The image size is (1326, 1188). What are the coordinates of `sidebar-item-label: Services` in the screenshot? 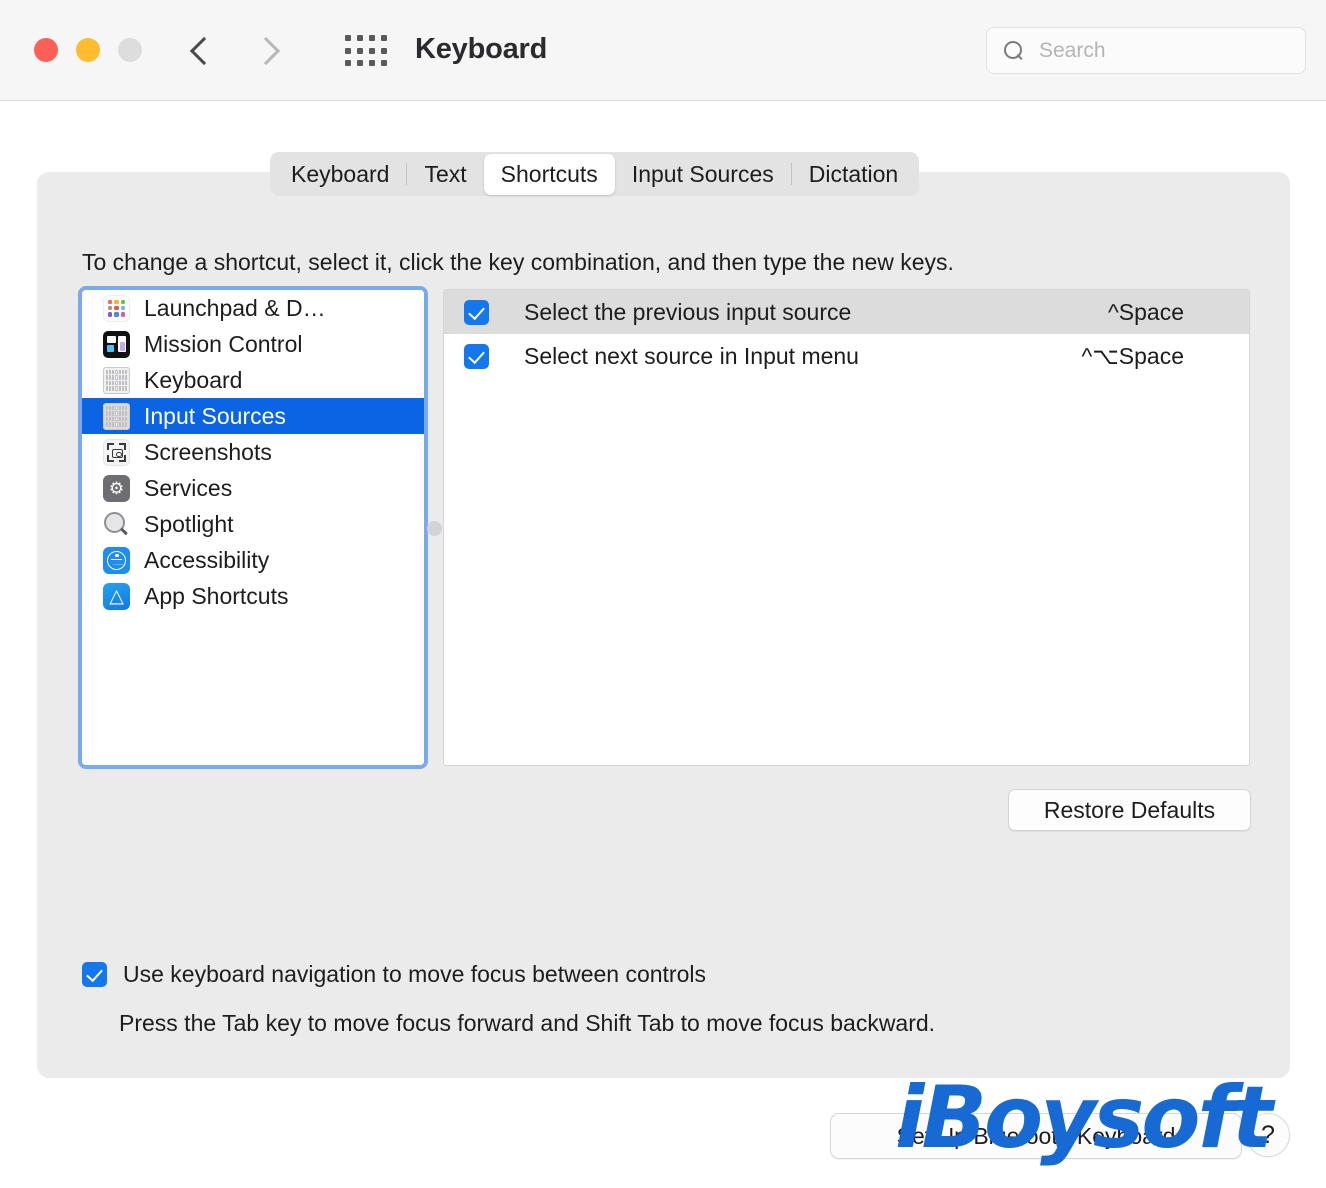 It's located at (188, 487).